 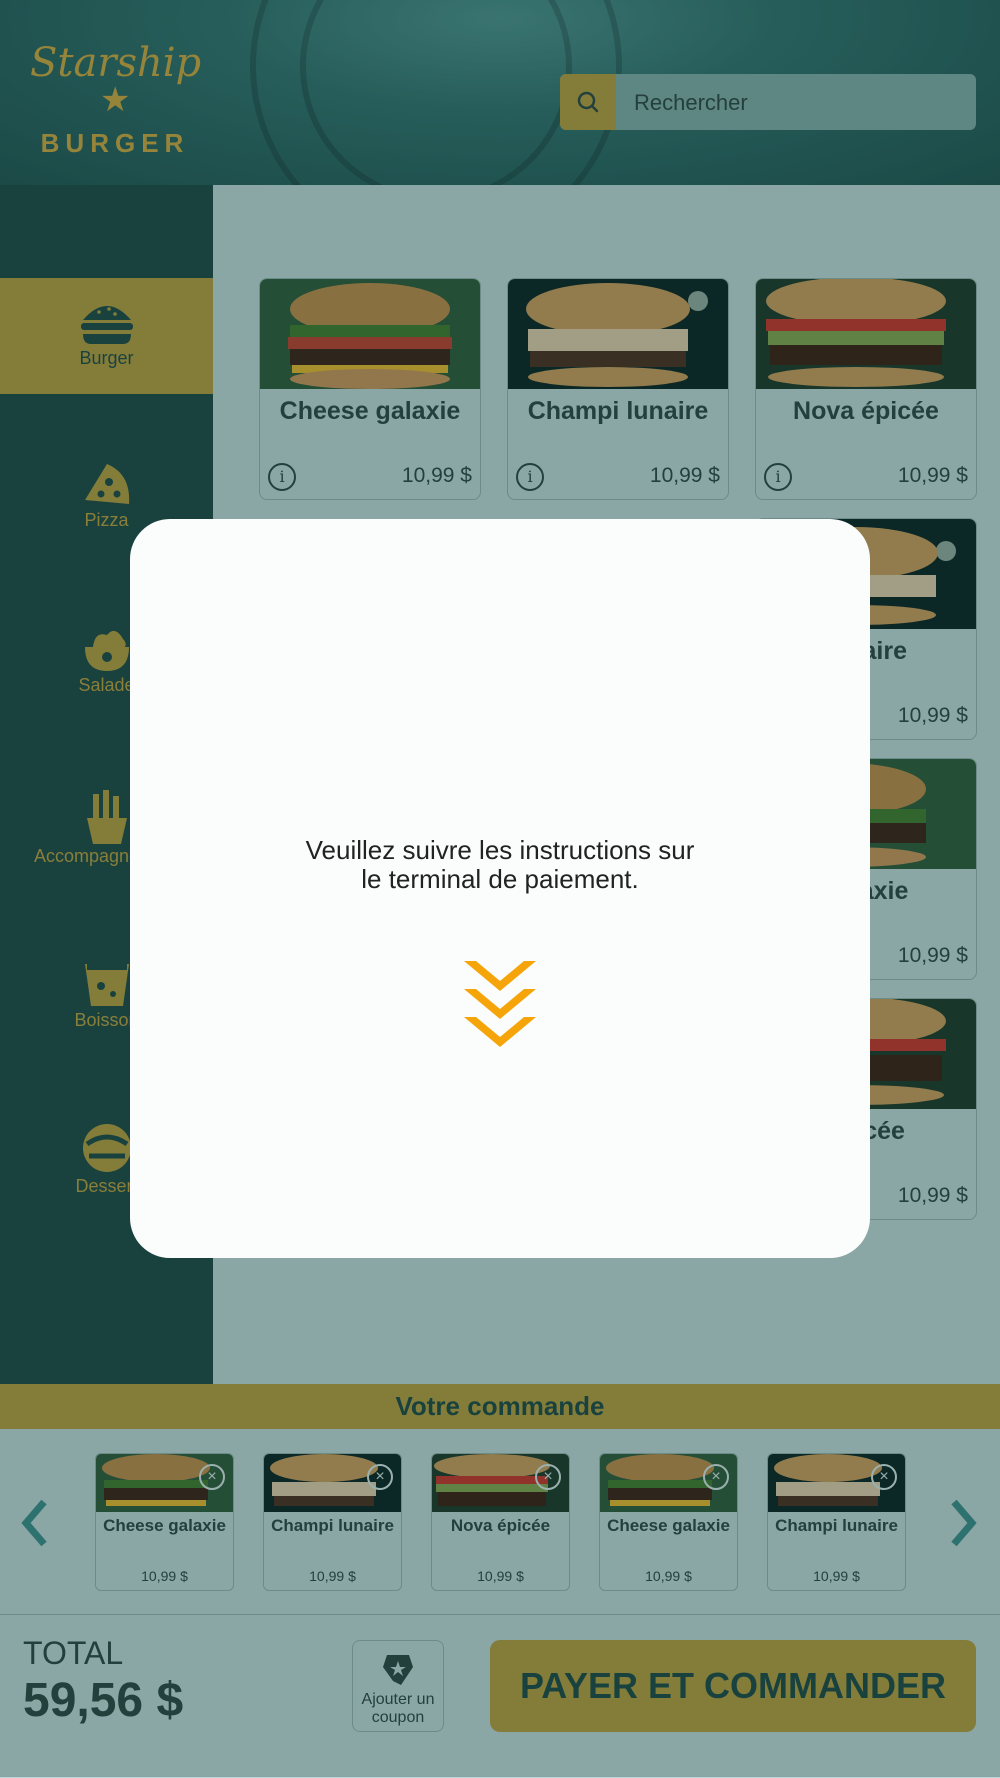 What do you see at coordinates (500, 879) in the screenshot?
I see `payment-instruction-line2: le terminal de paiement.` at bounding box center [500, 879].